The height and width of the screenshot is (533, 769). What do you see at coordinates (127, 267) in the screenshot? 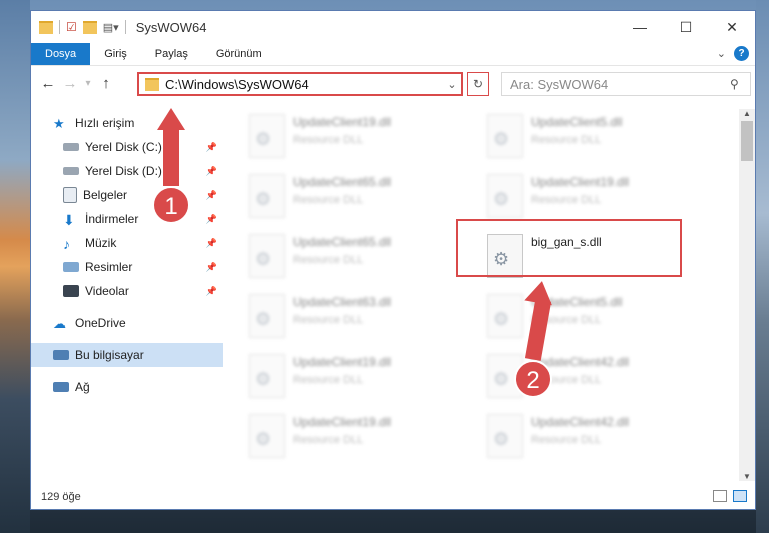
I see `sidebar-item-pictures: Resimler 📌` at bounding box center [127, 267].